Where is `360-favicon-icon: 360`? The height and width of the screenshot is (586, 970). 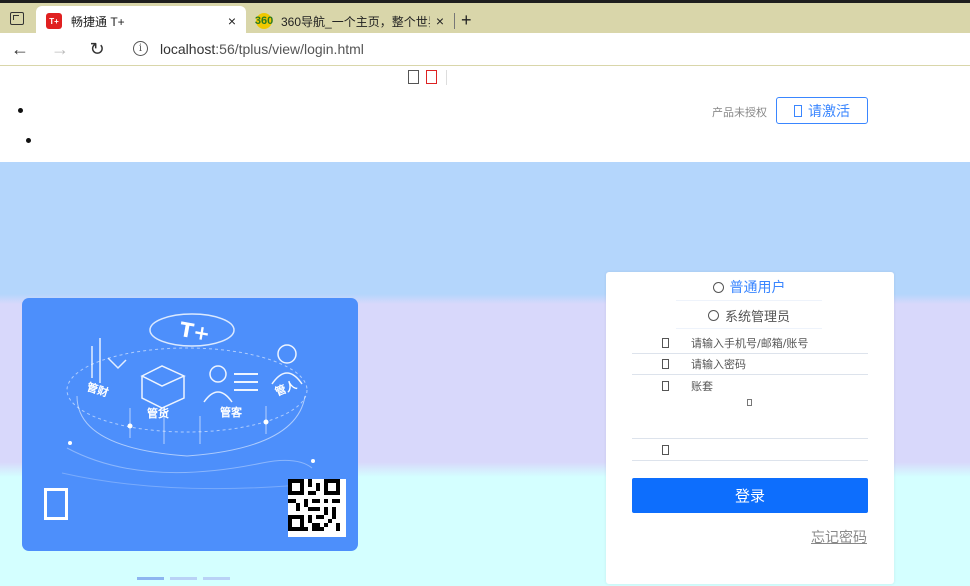
360-favicon-icon: 360 is located at coordinates (264, 21).